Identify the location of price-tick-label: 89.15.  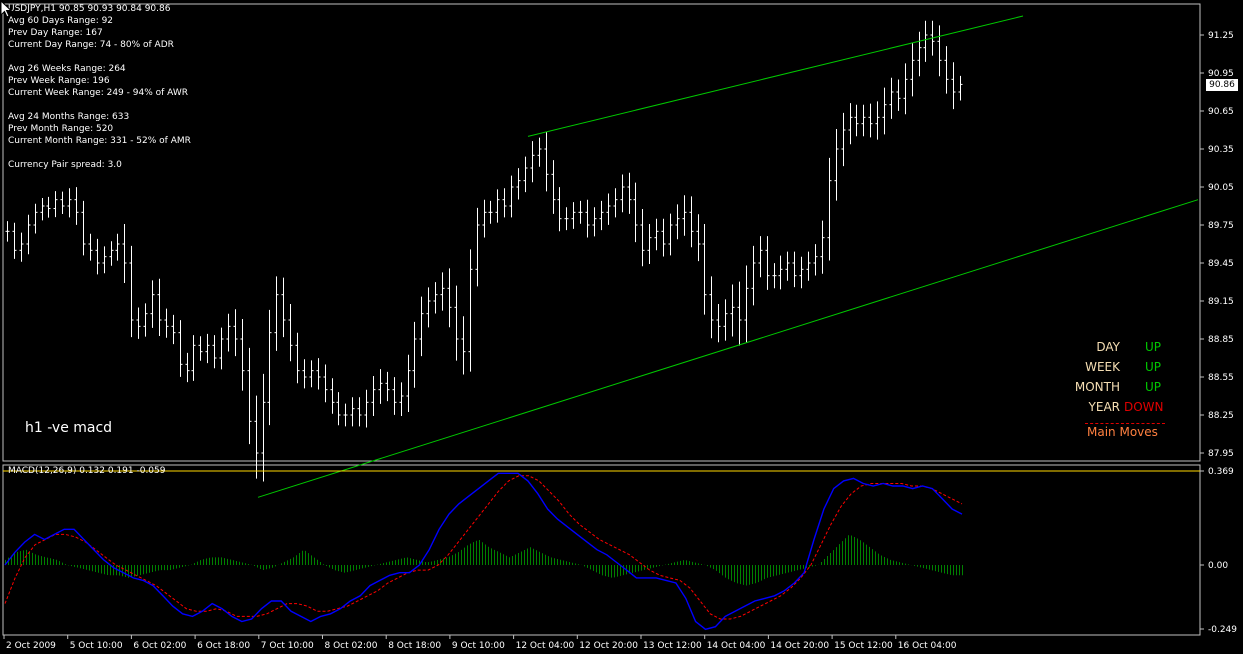
(1221, 302).